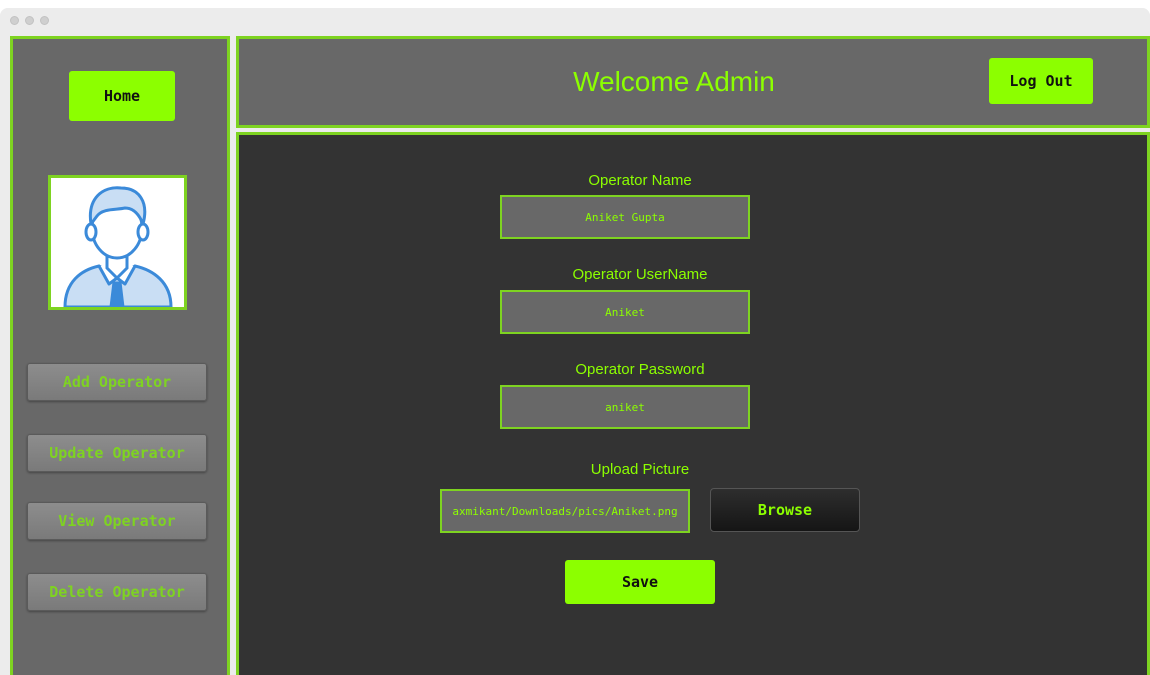 This screenshot has width=1150, height=675. What do you see at coordinates (117, 242) in the screenshot?
I see `user-avatar-icon` at bounding box center [117, 242].